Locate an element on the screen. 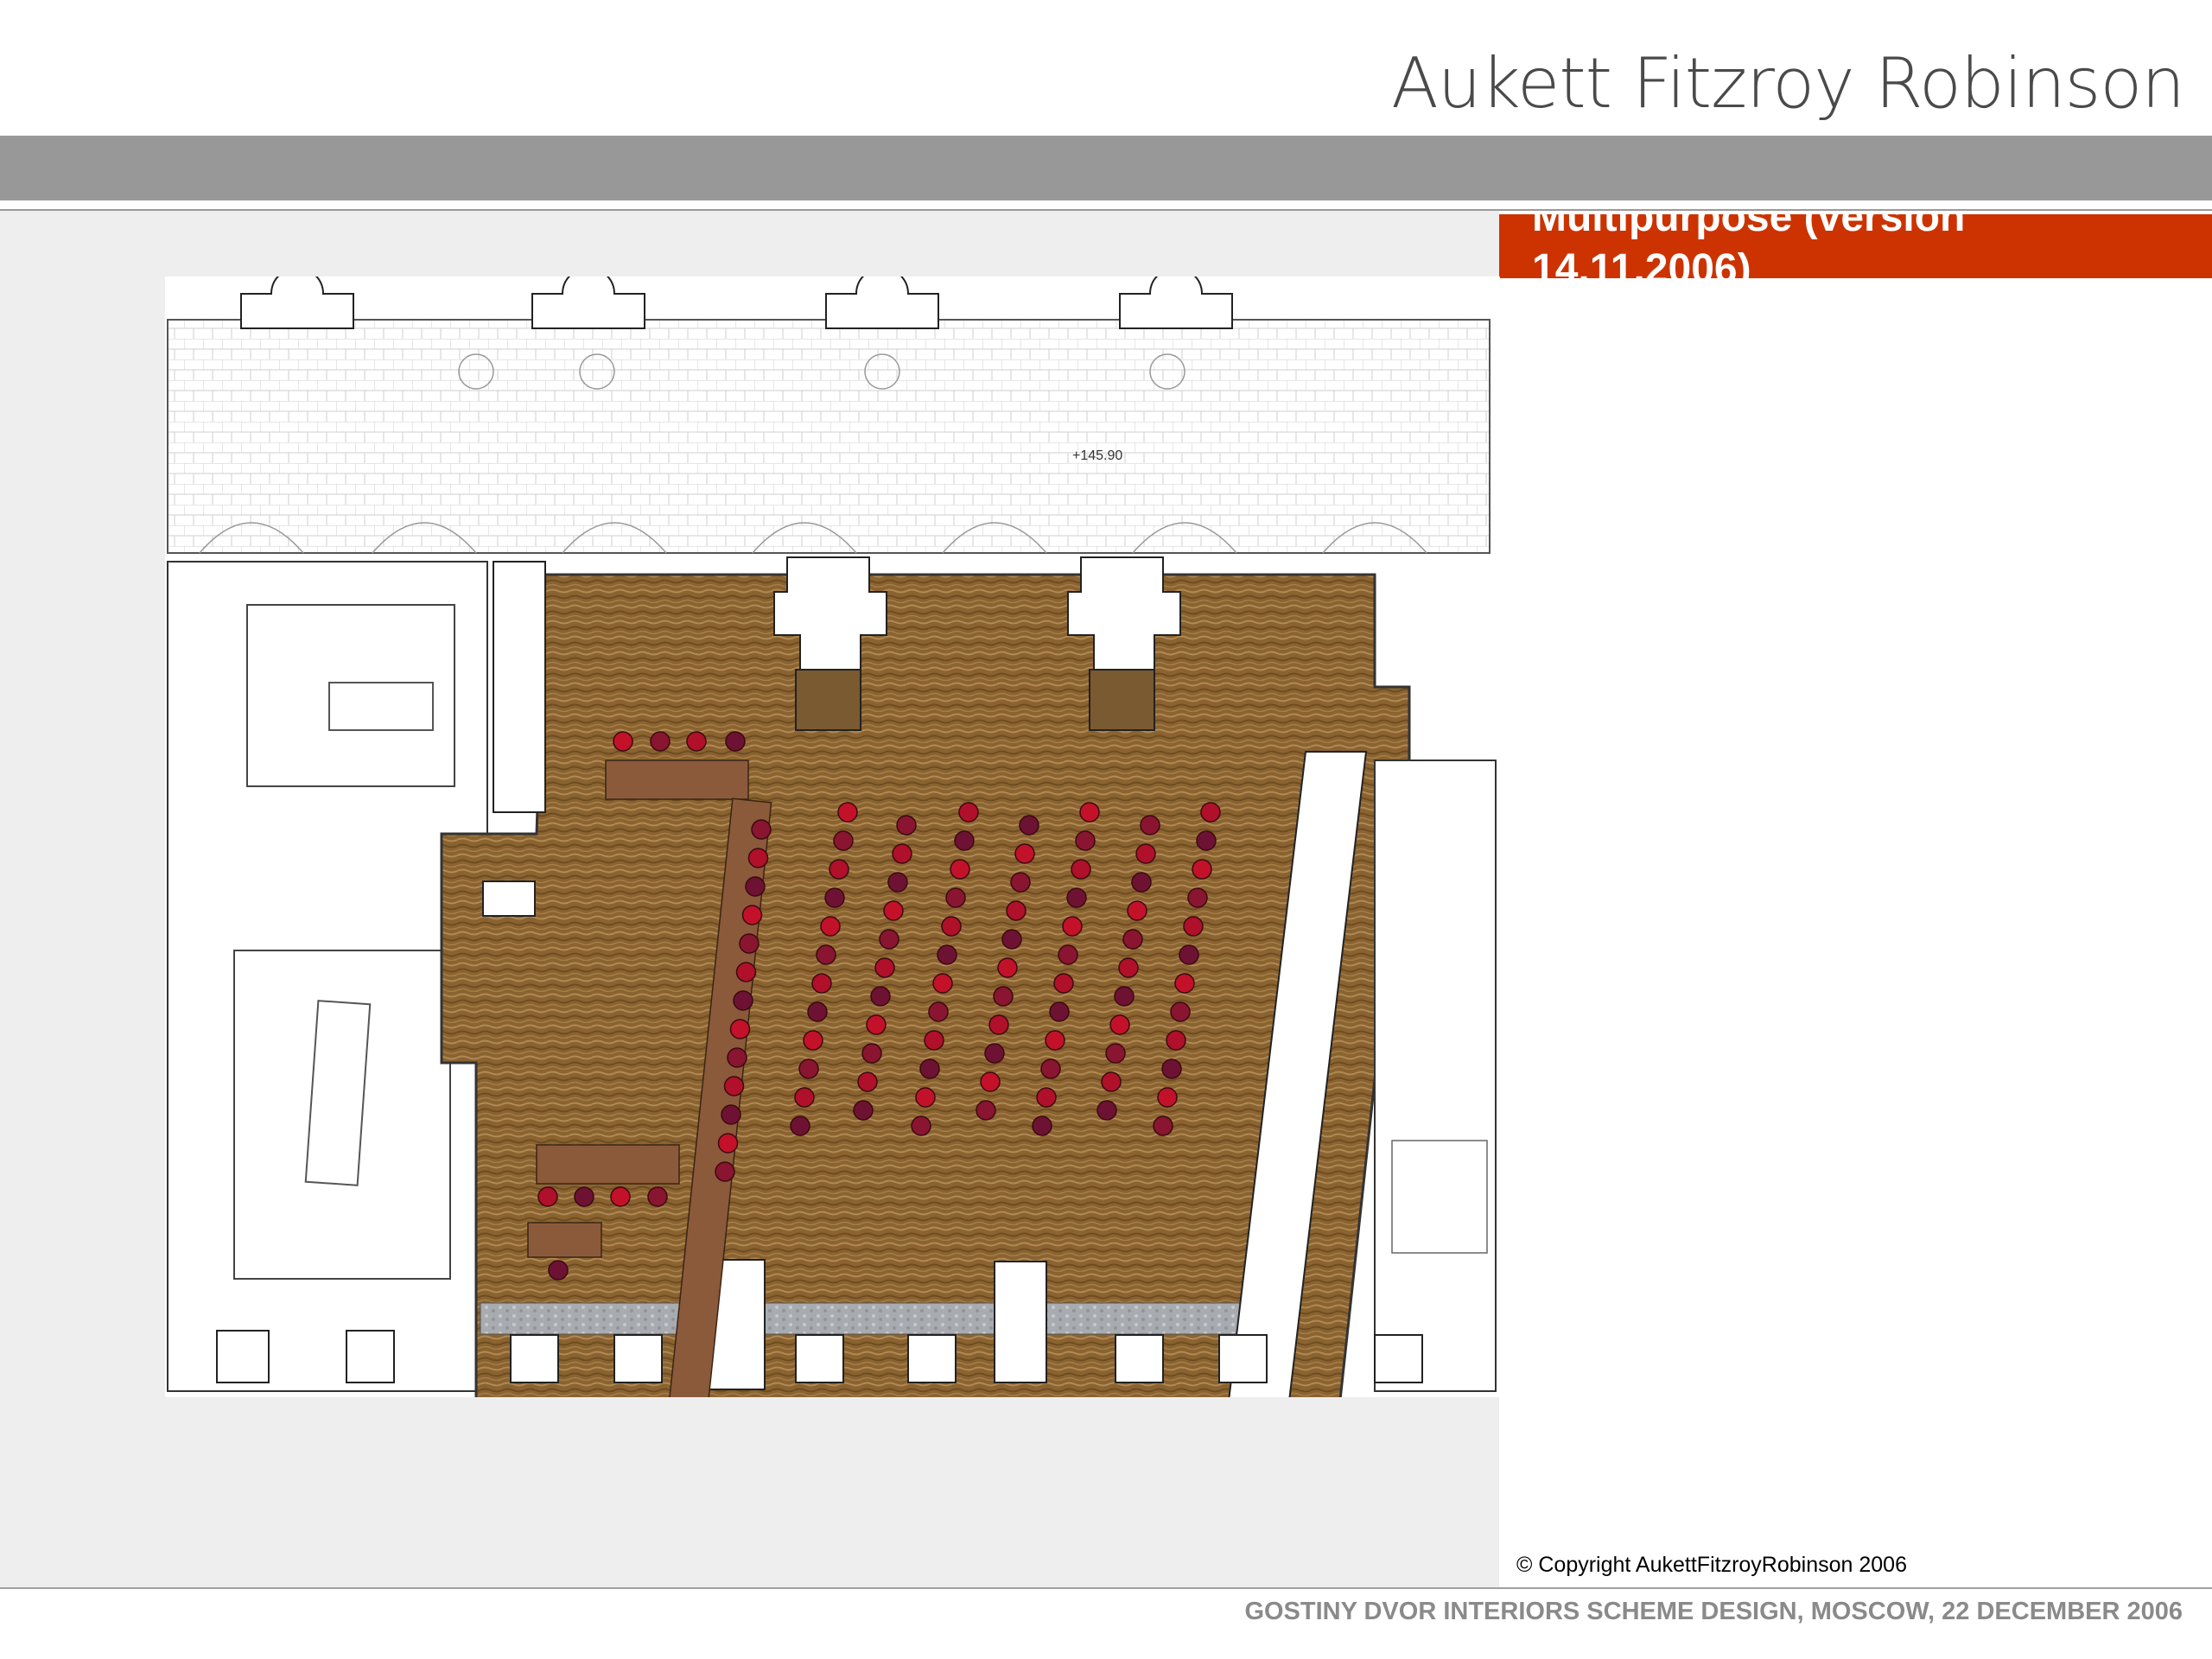 The image size is (2212, 1659). header-band is located at coordinates (1106, 168).